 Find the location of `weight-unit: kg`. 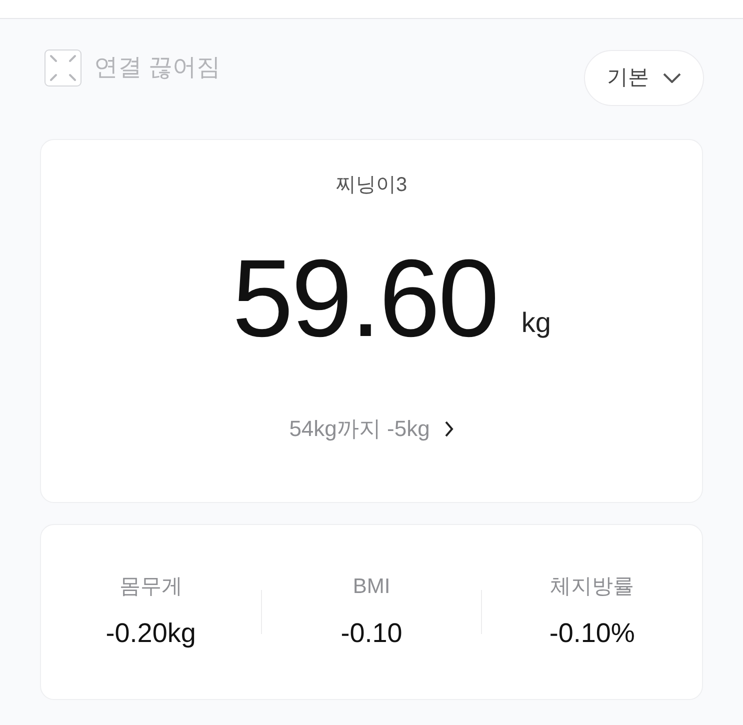

weight-unit: kg is located at coordinates (536, 323).